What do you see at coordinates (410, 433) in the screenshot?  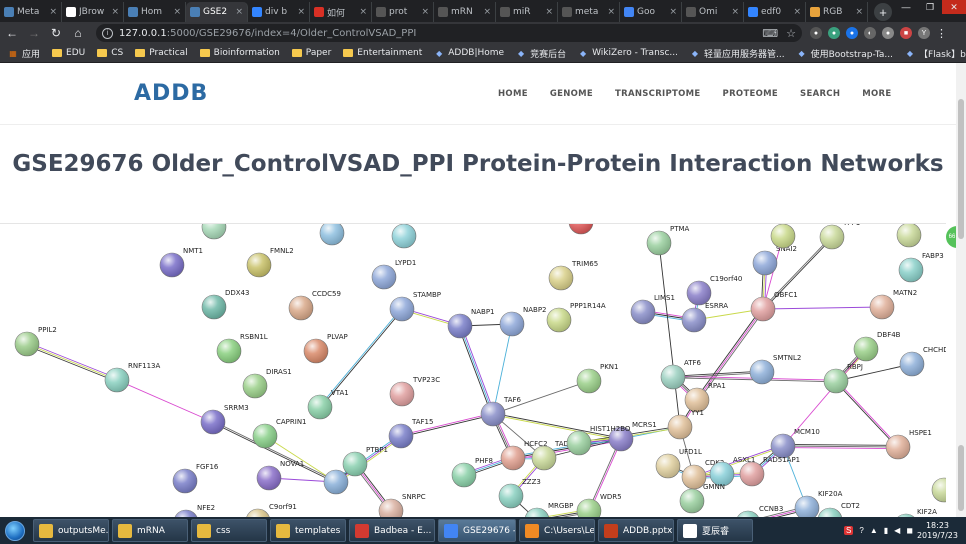 I see `network-node: TAF15` at bounding box center [410, 433].